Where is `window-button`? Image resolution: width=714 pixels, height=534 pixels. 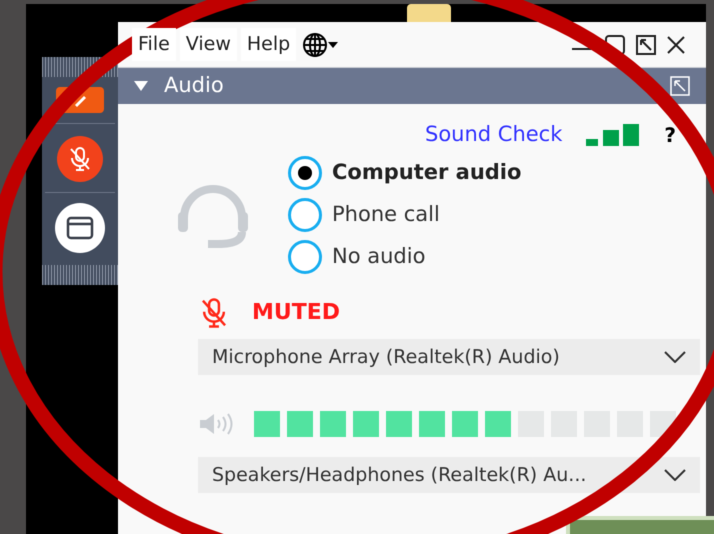
window-button is located at coordinates (80, 228).